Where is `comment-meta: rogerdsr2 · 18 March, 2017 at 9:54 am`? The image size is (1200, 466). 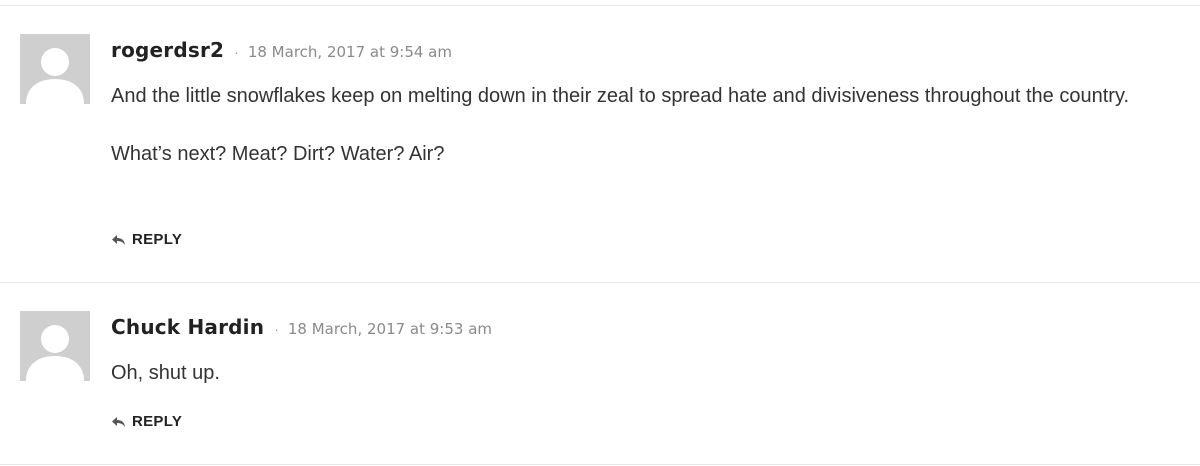 comment-meta: rogerdsr2 · 18 March, 2017 at 9:54 am is located at coordinates (281, 50).